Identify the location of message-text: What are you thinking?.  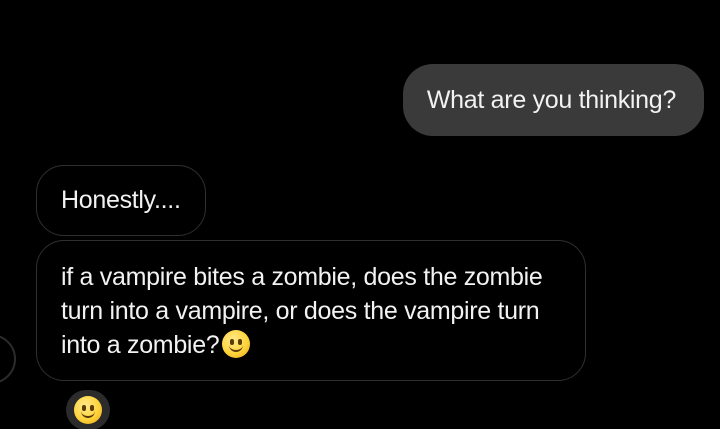
(551, 100).